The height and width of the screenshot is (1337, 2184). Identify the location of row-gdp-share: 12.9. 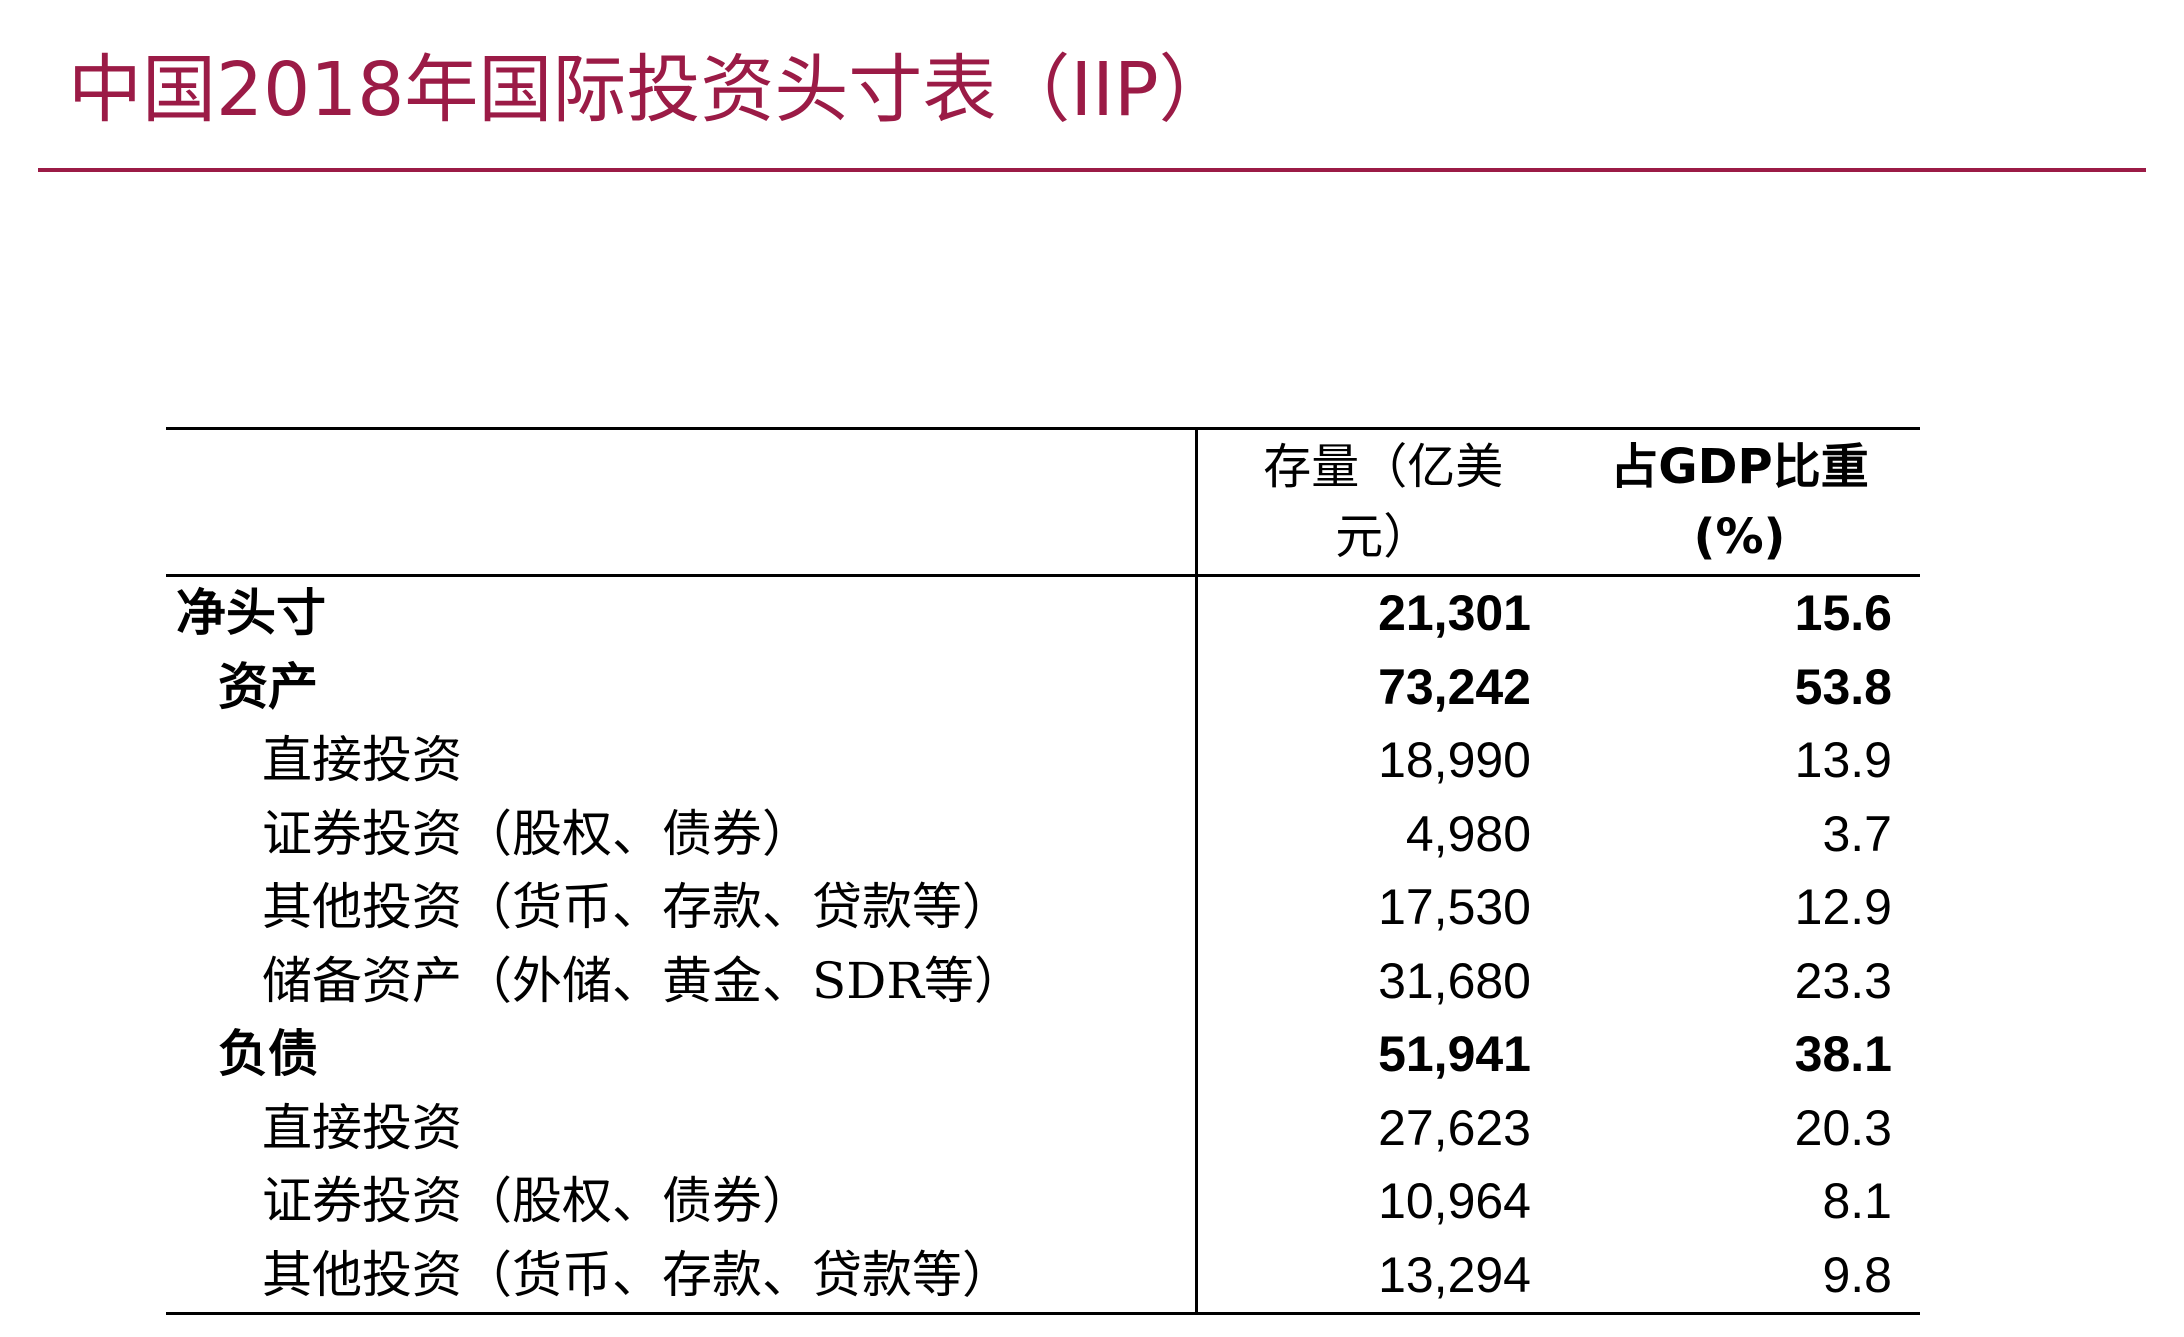
(1843, 907).